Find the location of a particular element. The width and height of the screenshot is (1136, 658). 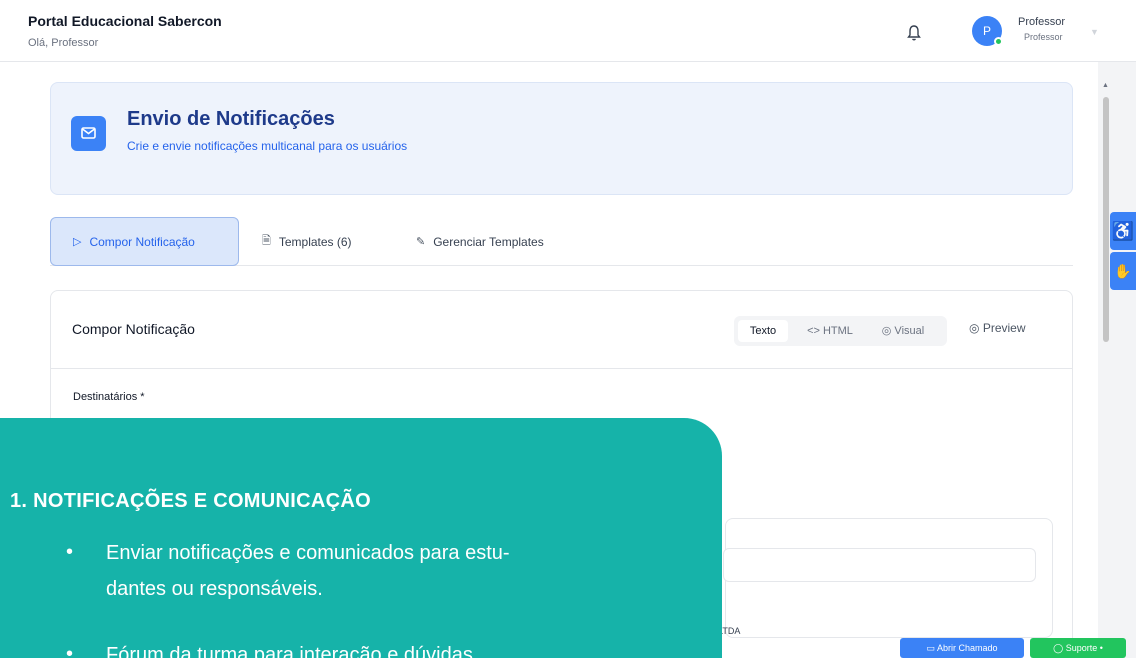

open-ticket-label: Abrir Chamado is located at coordinates (967, 648).